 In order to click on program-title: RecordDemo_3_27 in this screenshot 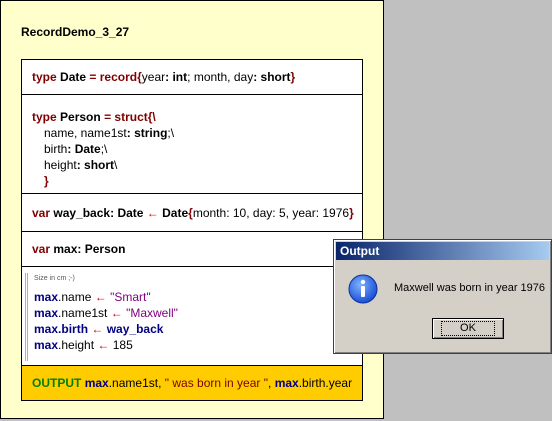, I will do `click(75, 32)`.